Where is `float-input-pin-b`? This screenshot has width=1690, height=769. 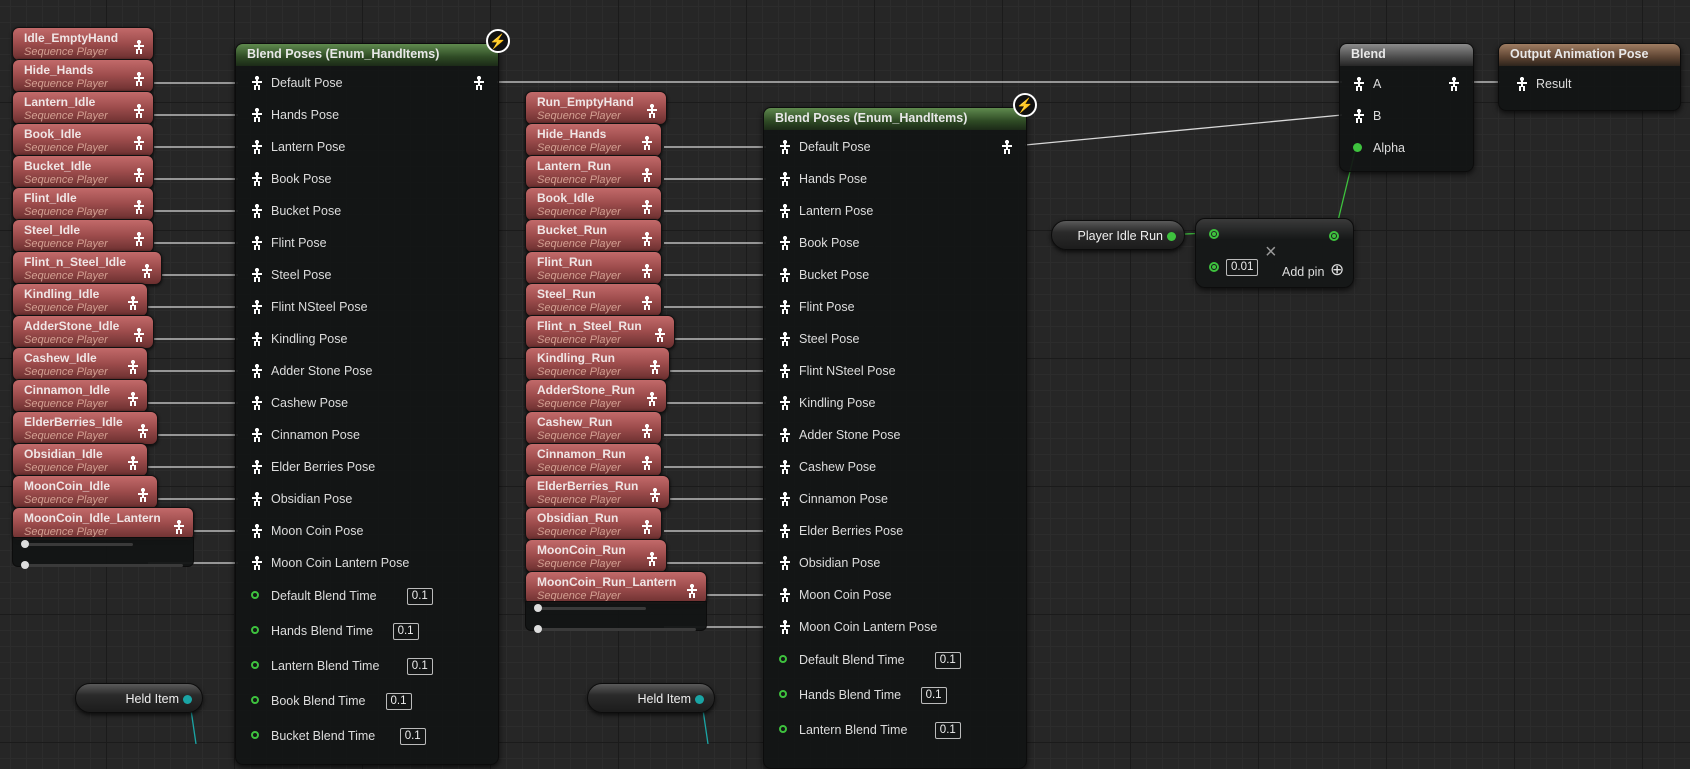
float-input-pin-b is located at coordinates (1214, 267).